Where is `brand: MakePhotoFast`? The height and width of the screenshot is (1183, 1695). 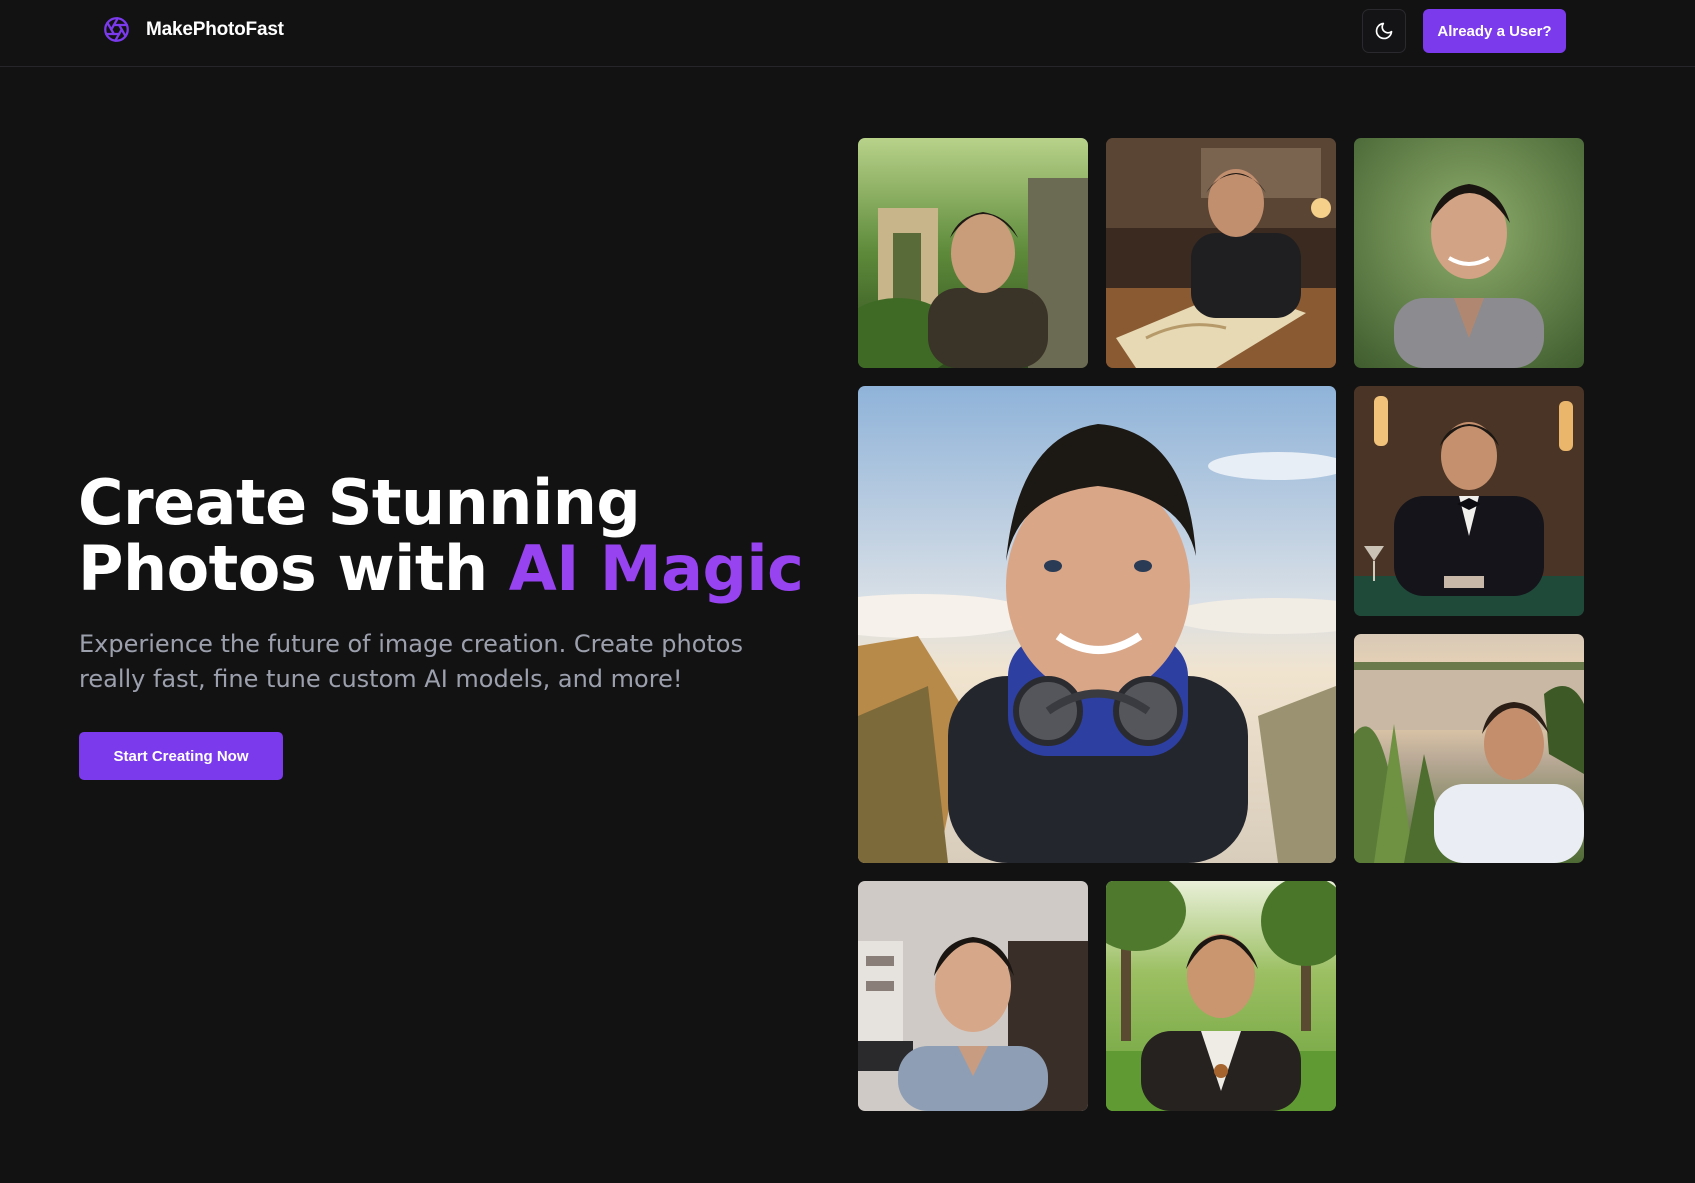 brand: MakePhotoFast is located at coordinates (193, 29).